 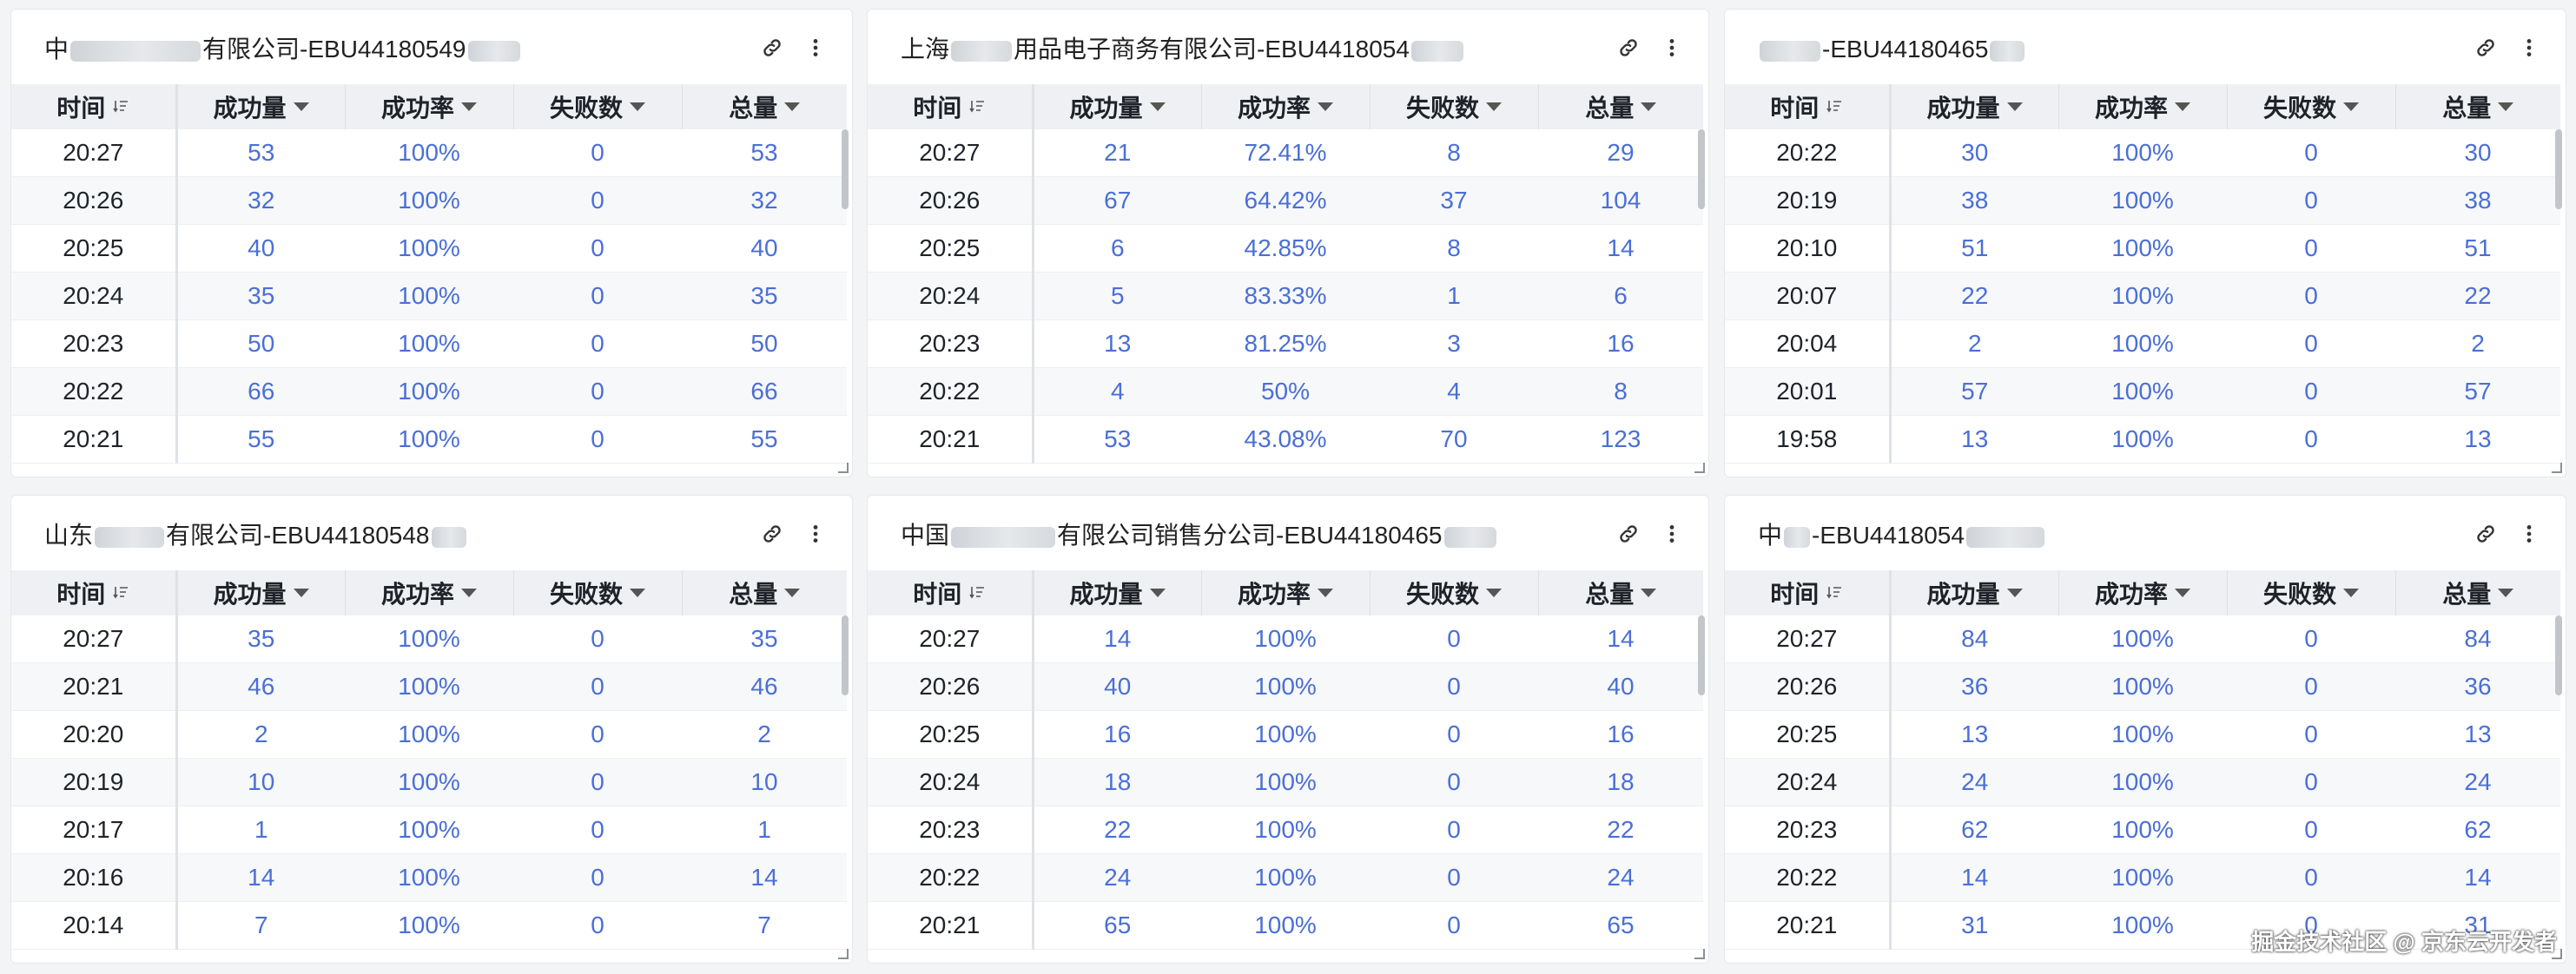 What do you see at coordinates (1442, 594) in the screenshot?
I see `column-header-label: 失败数` at bounding box center [1442, 594].